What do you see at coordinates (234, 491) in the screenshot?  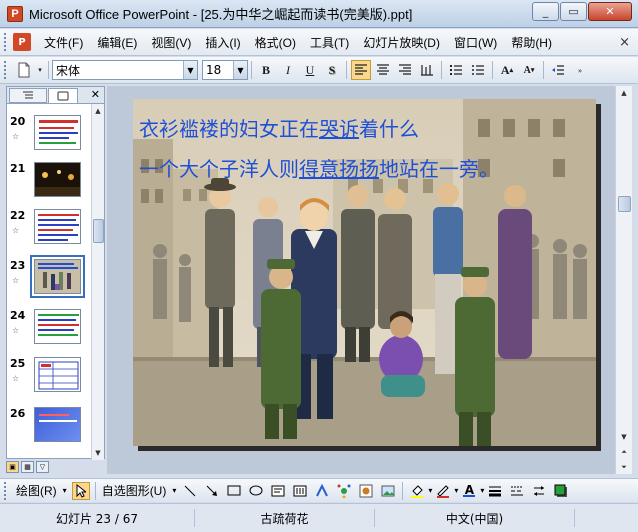 I see `rectangle-tool-icon` at bounding box center [234, 491].